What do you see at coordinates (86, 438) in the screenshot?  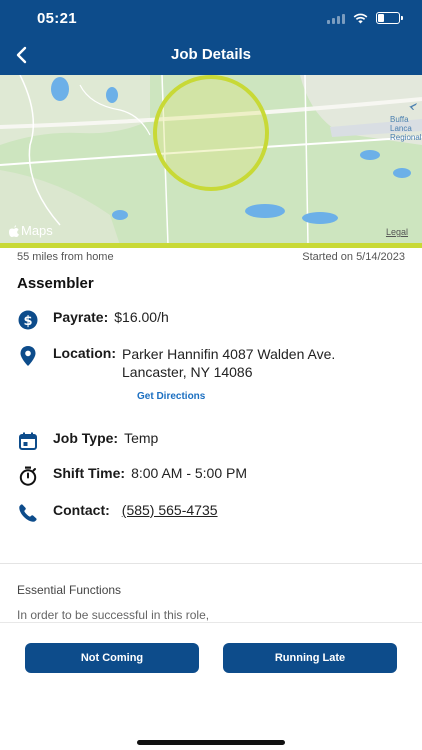 I see `jobtype-label: Job Type:` at bounding box center [86, 438].